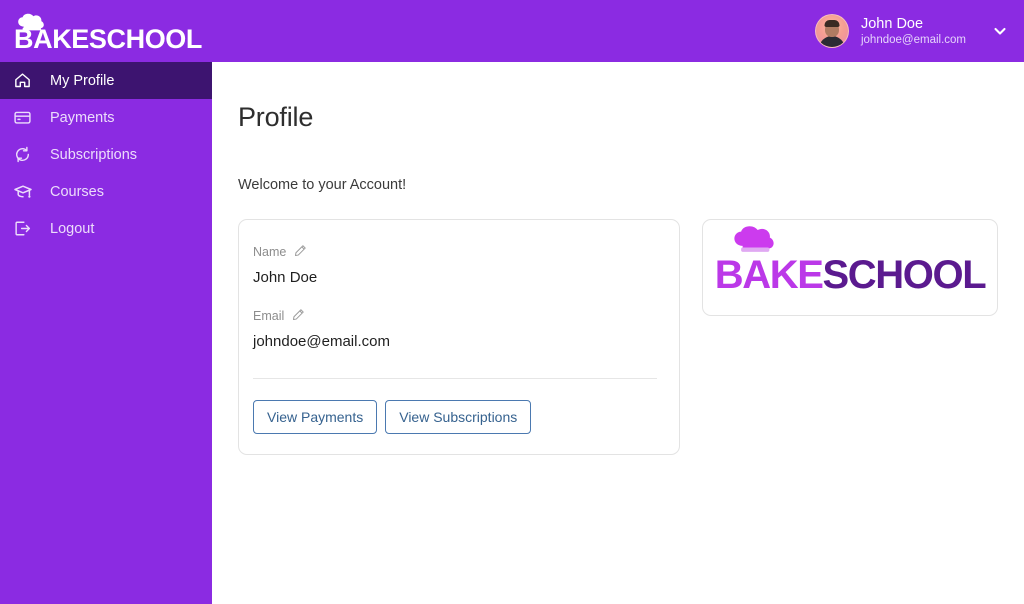 Image resolution: width=1024 pixels, height=604 pixels. I want to click on logout-icon, so click(22, 228).